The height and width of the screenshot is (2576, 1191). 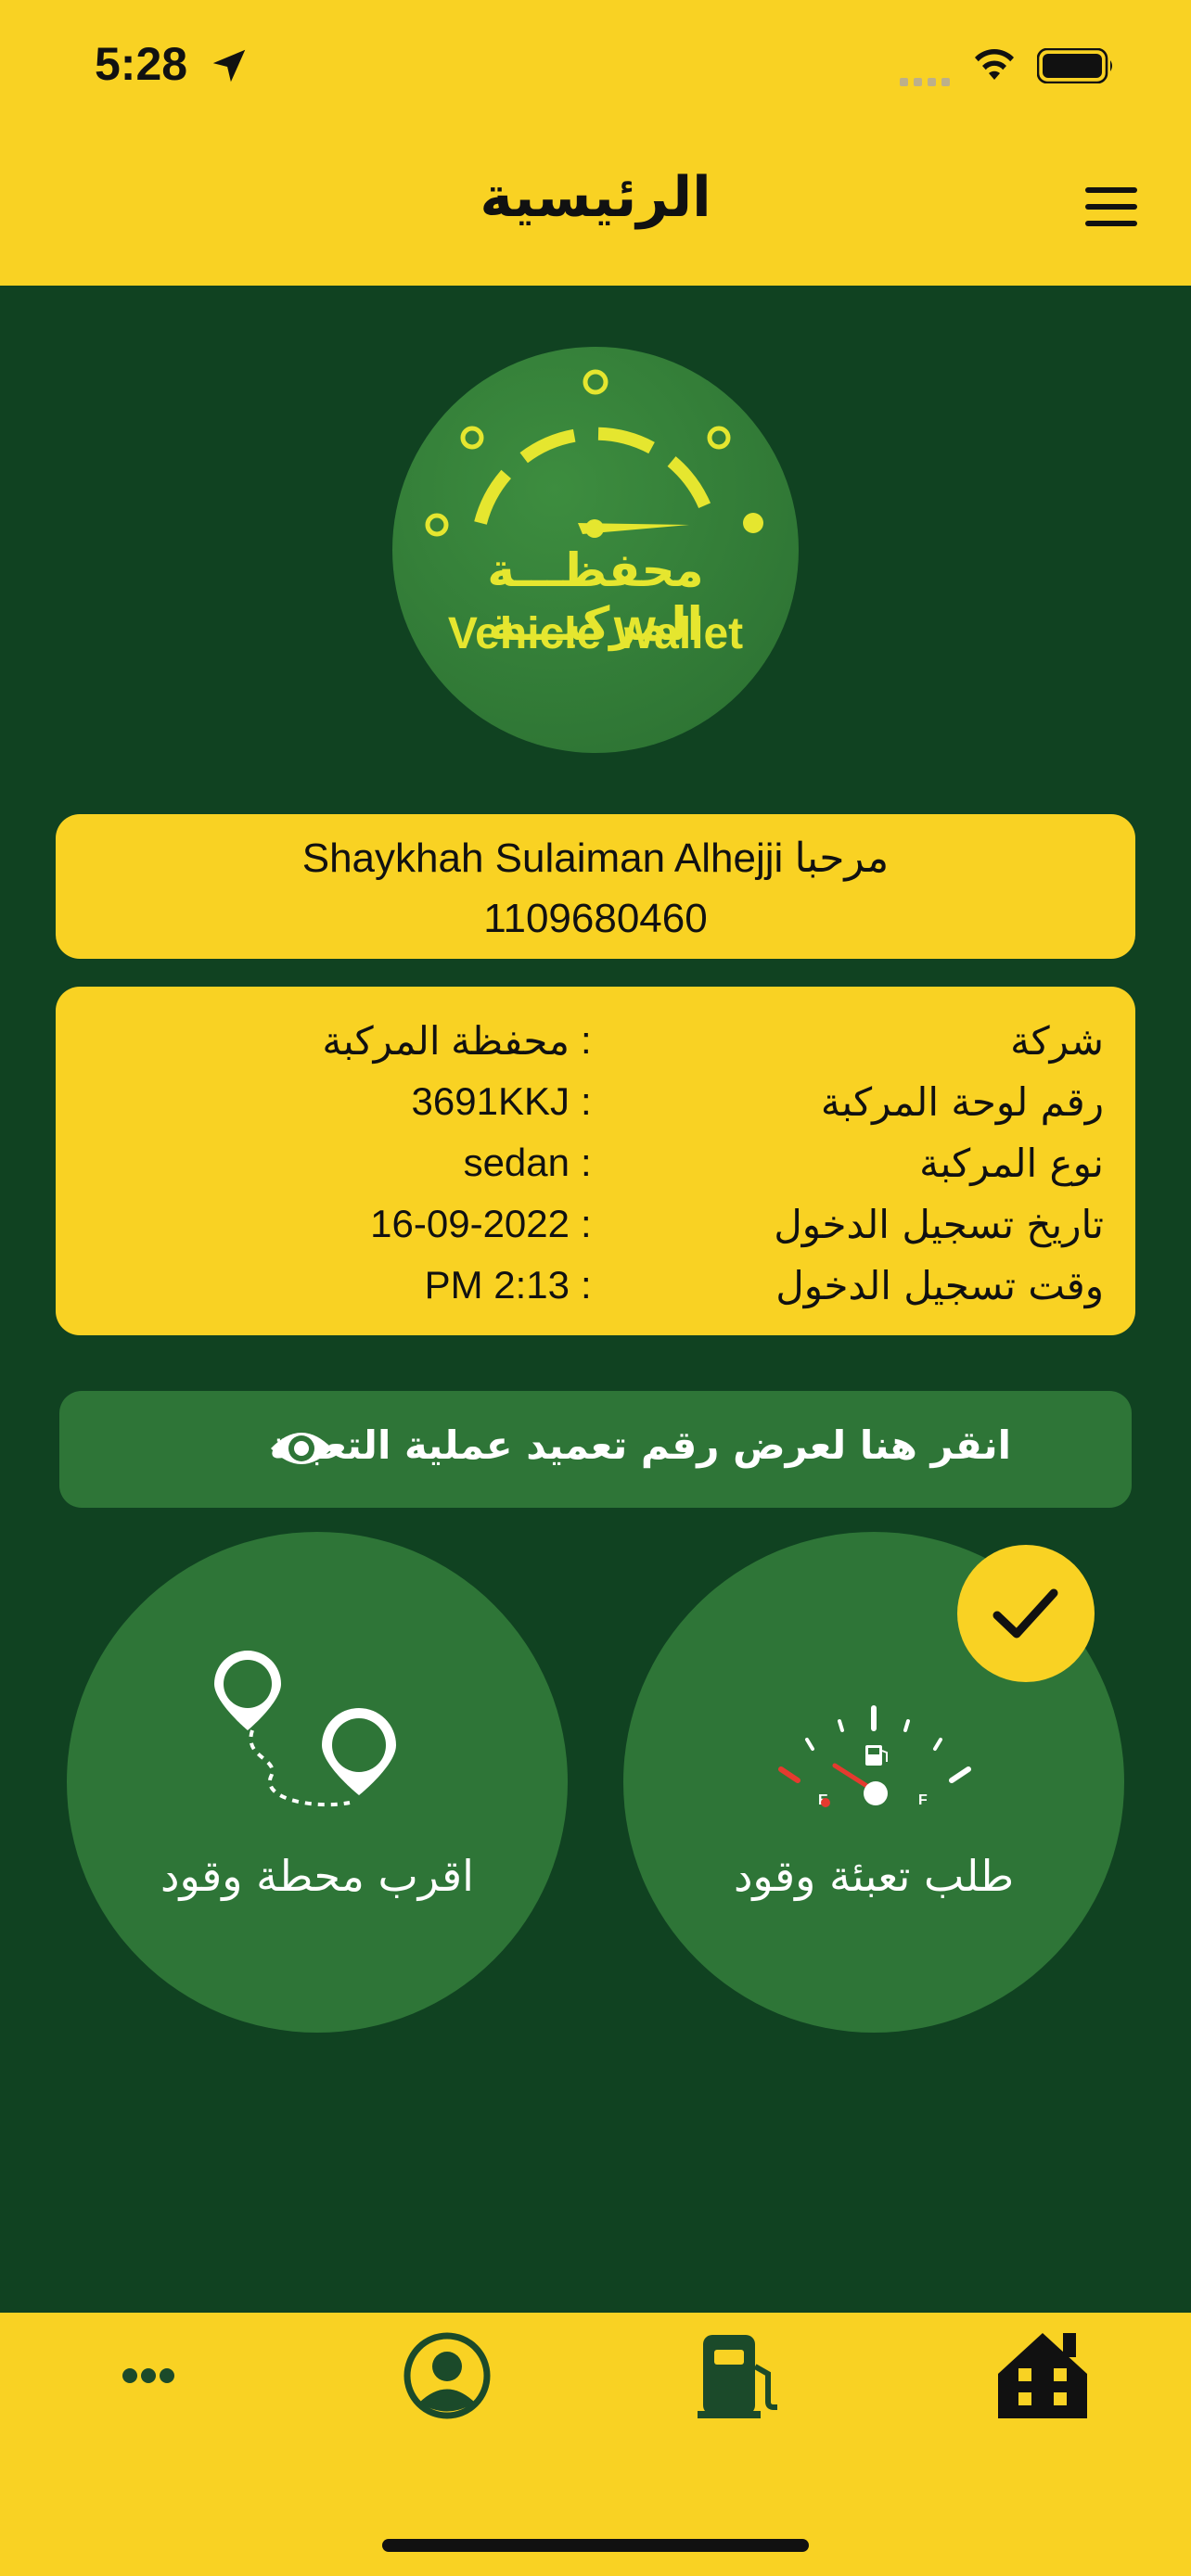 I want to click on map-route-icon, so click(x=305, y=1729).